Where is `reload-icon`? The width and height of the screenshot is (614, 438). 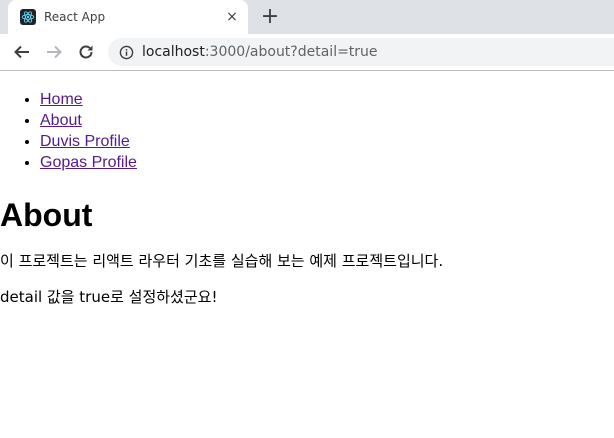 reload-icon is located at coordinates (86, 52).